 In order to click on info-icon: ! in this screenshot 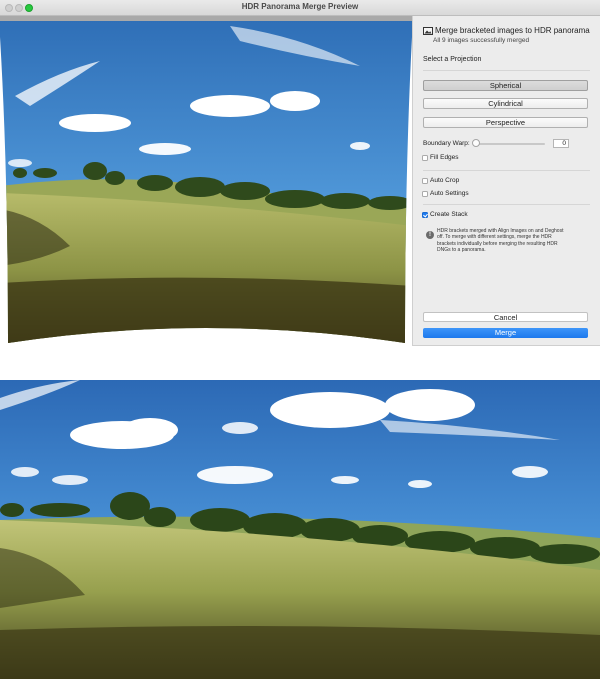, I will do `click(430, 235)`.